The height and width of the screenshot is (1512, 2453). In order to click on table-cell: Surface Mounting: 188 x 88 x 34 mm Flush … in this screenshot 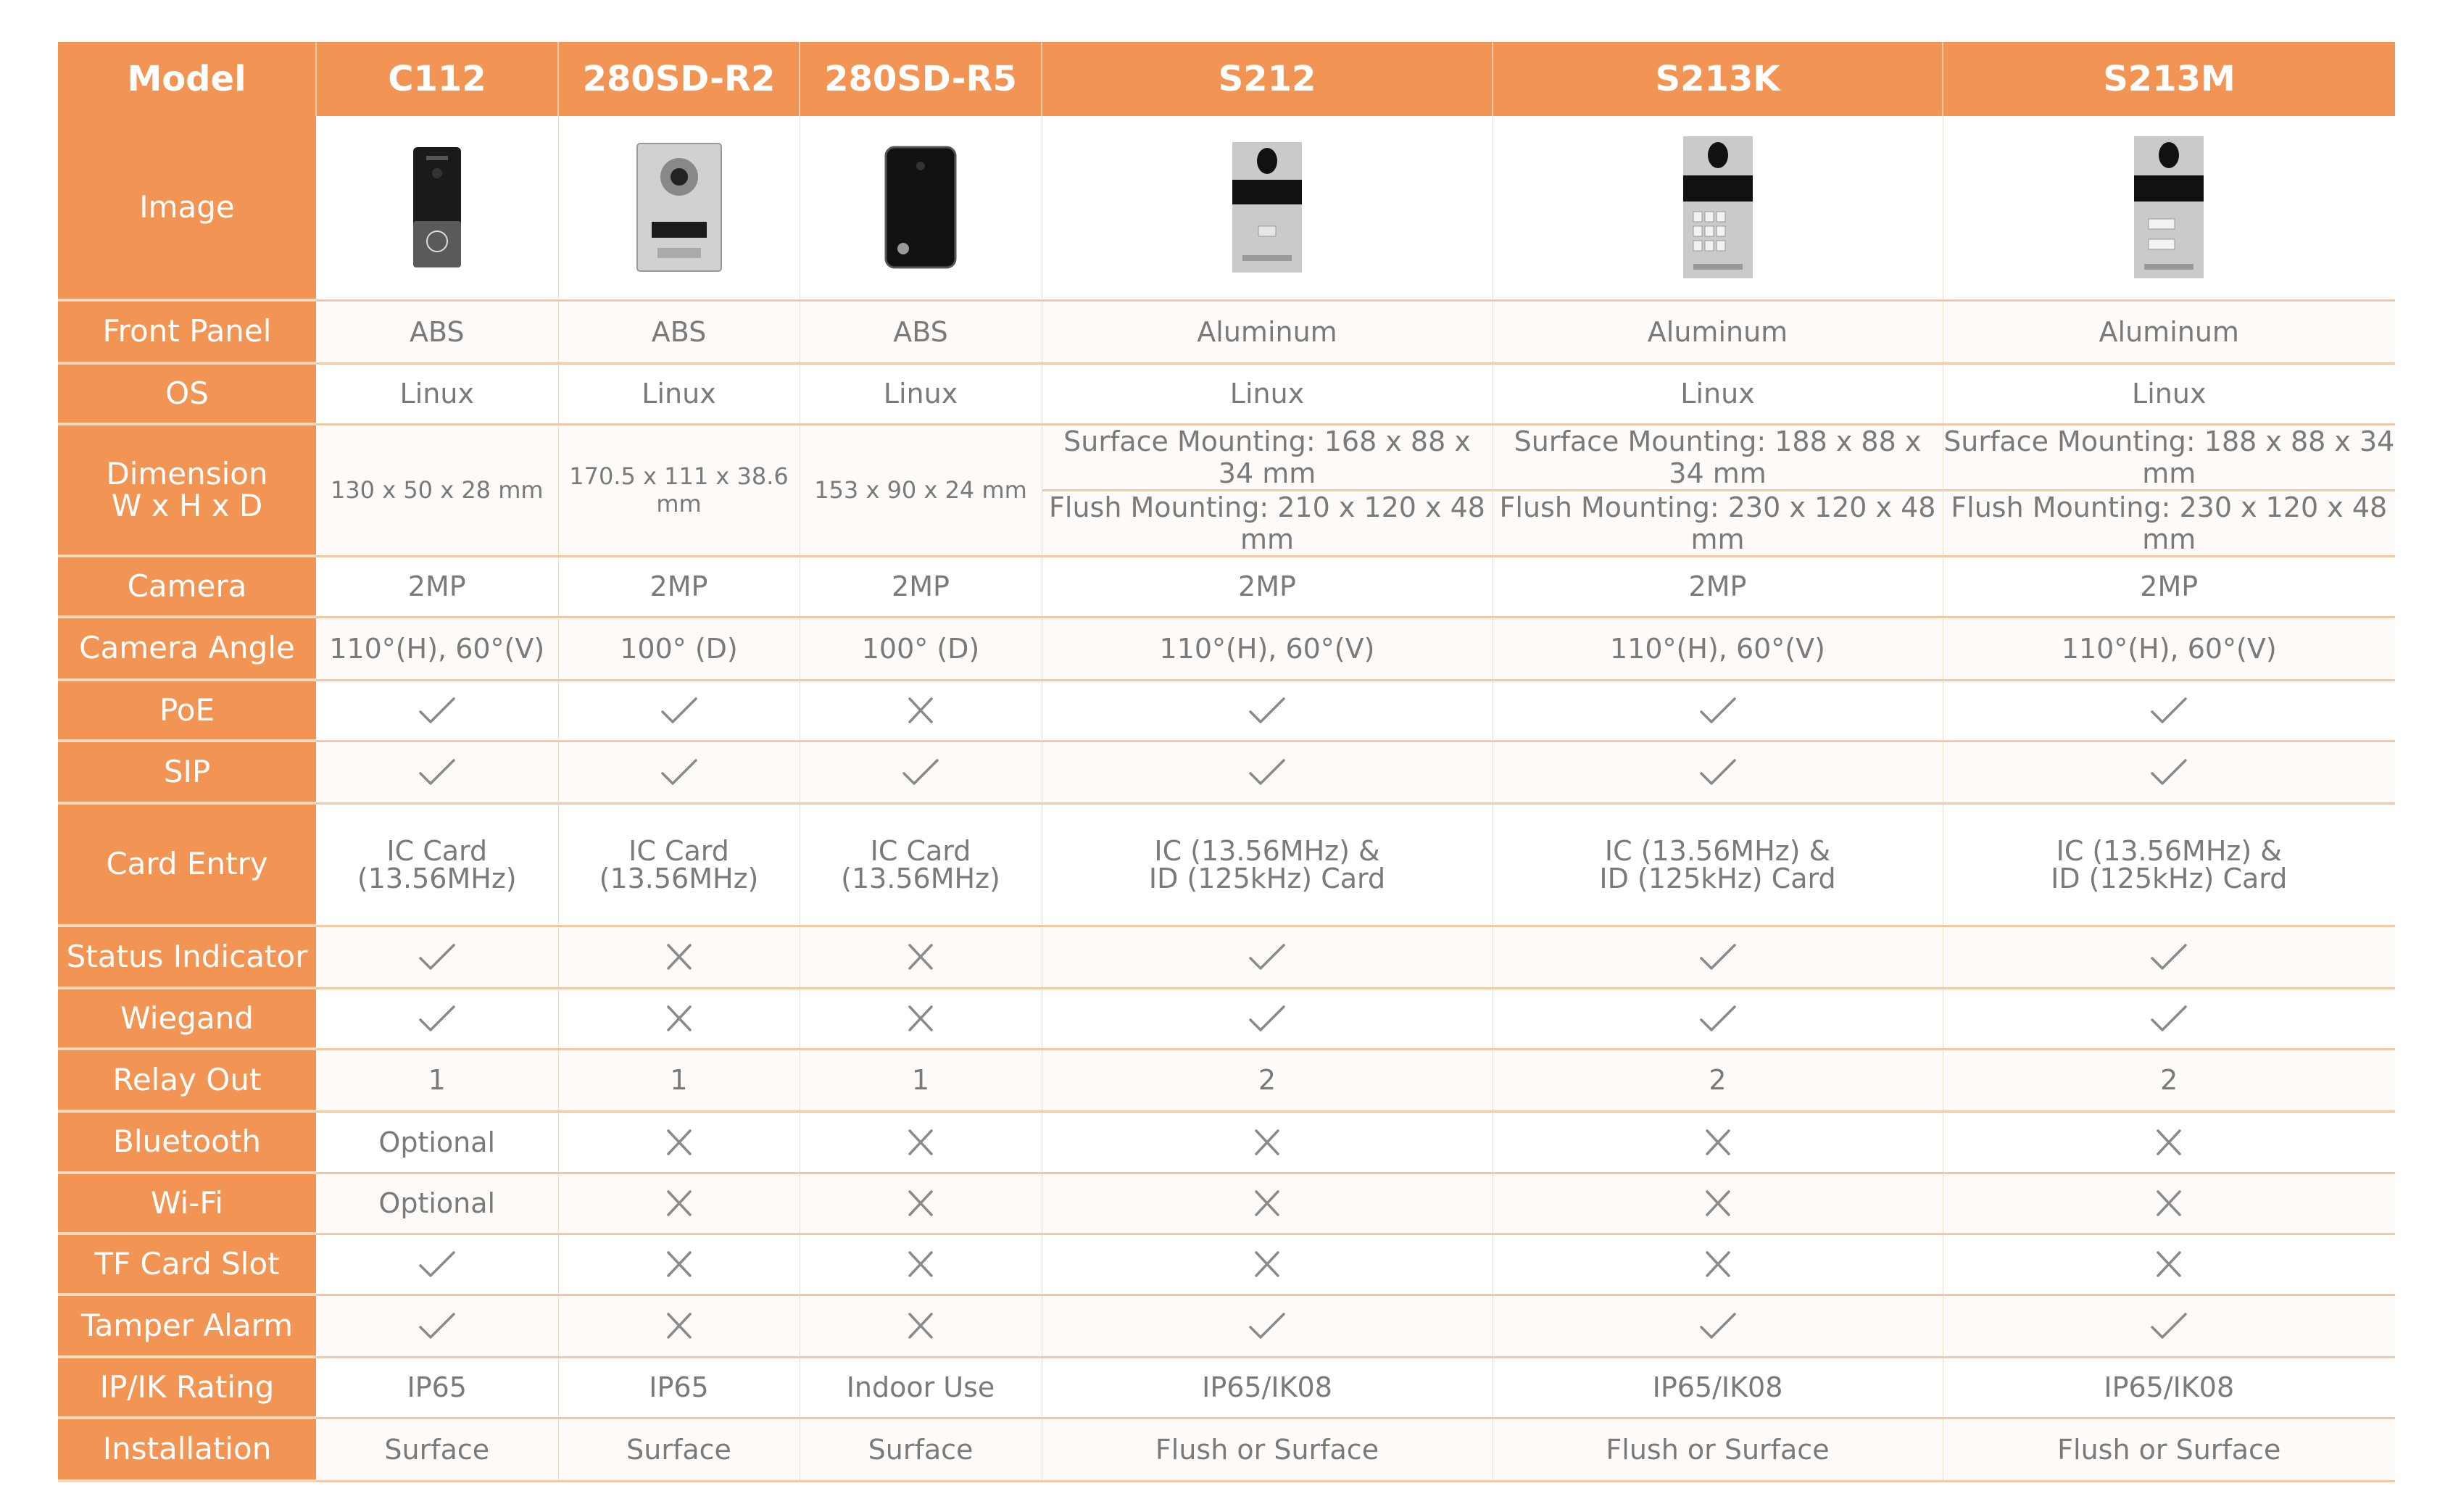, I will do `click(2169, 490)`.